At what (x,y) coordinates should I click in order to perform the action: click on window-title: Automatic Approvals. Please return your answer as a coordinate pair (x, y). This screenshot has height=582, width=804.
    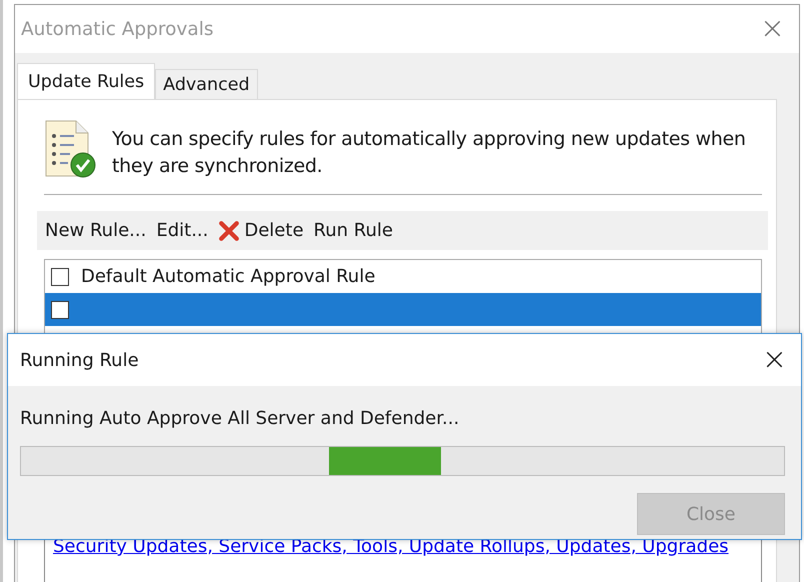
    Looking at the image, I should click on (117, 29).